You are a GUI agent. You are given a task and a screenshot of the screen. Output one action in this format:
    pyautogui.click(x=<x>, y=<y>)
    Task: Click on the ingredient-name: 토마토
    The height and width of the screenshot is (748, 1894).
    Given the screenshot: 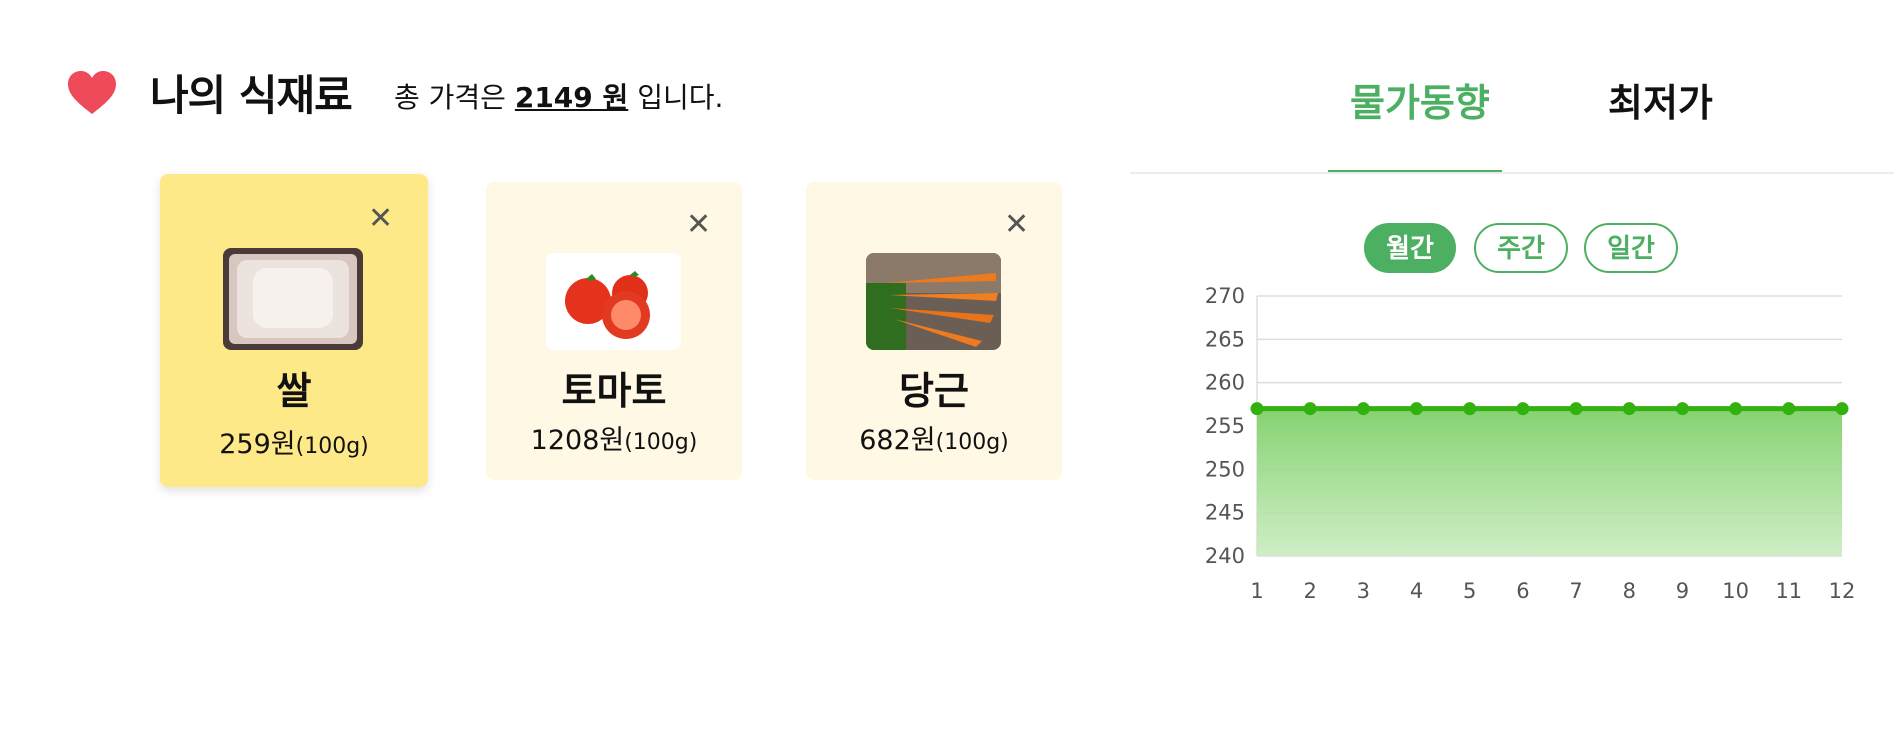 What is the action you would take?
    pyautogui.click(x=614, y=391)
    